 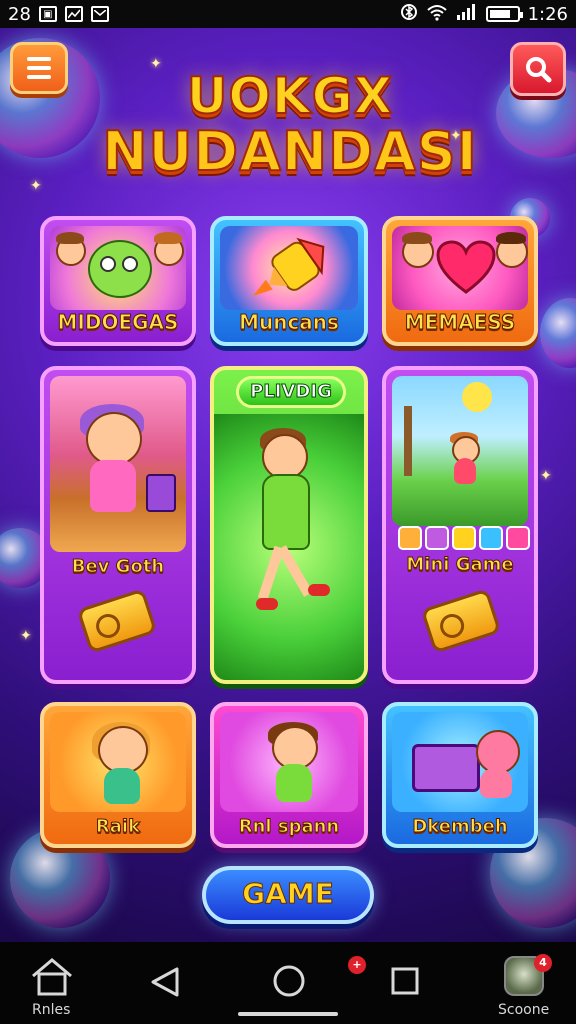 I want to click on home-circle-icon, so click(x=289, y=981).